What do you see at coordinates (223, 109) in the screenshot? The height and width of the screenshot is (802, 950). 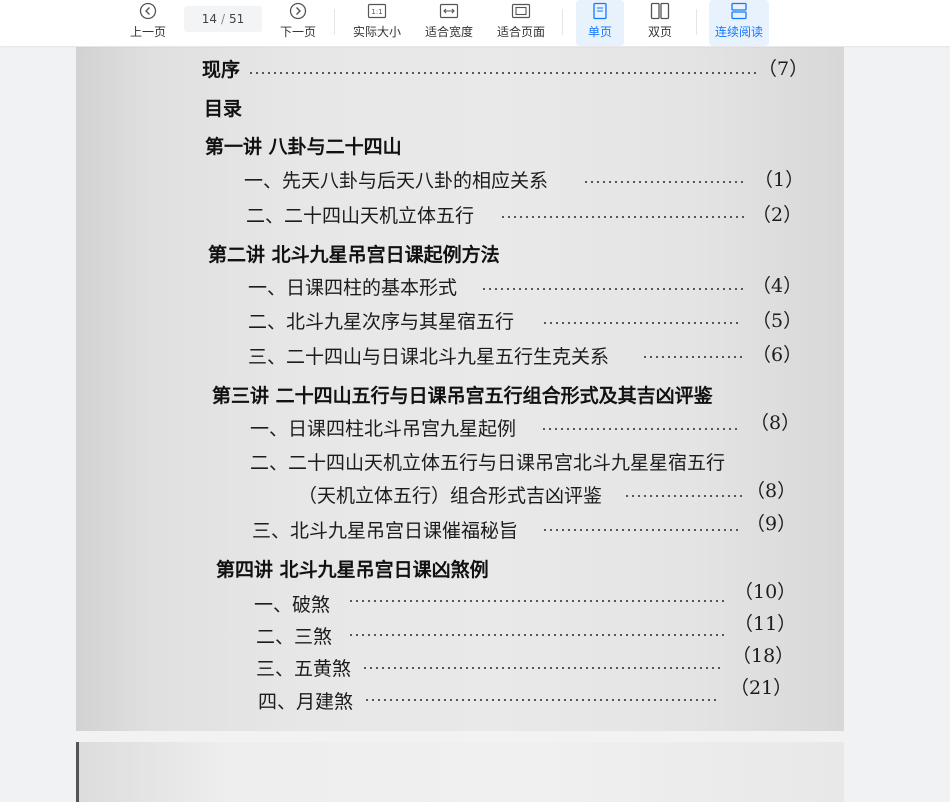 I see `toc-title: 目录` at bounding box center [223, 109].